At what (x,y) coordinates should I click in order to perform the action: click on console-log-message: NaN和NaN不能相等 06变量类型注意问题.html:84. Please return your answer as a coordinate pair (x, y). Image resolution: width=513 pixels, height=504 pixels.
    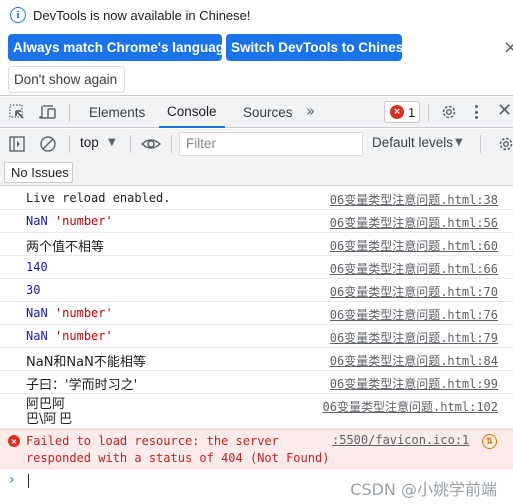
    Looking at the image, I should click on (256, 359).